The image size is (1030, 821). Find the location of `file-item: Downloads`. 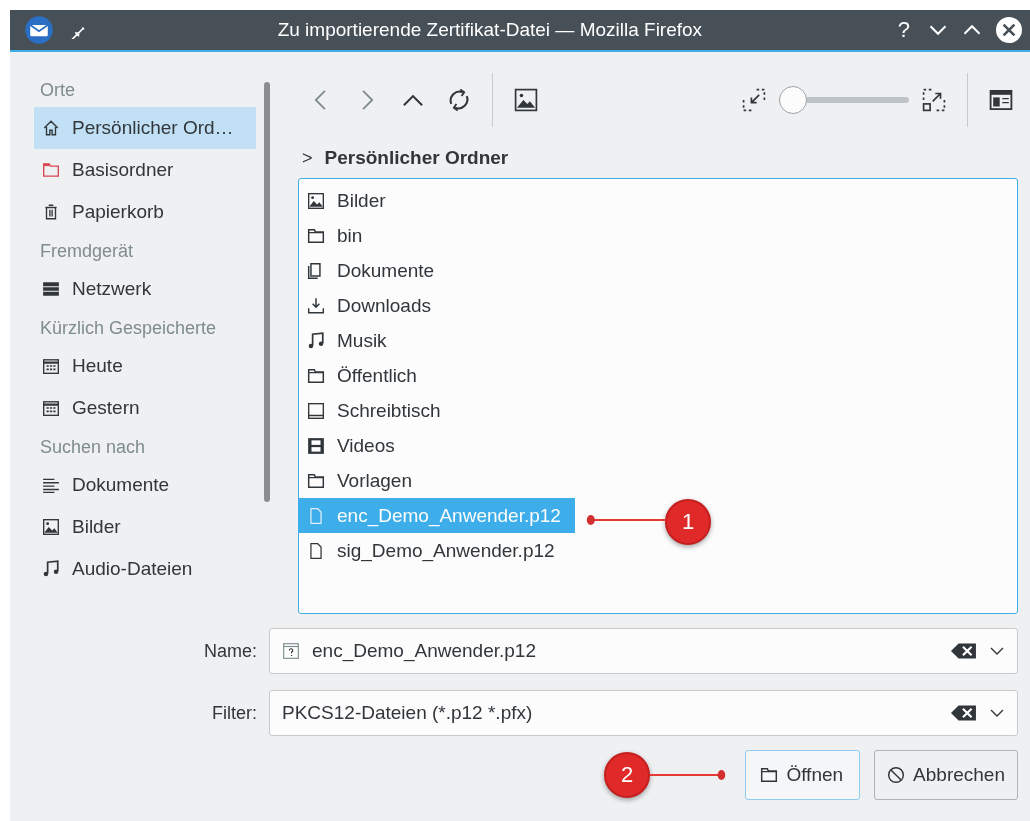

file-item: Downloads is located at coordinates (372, 305).